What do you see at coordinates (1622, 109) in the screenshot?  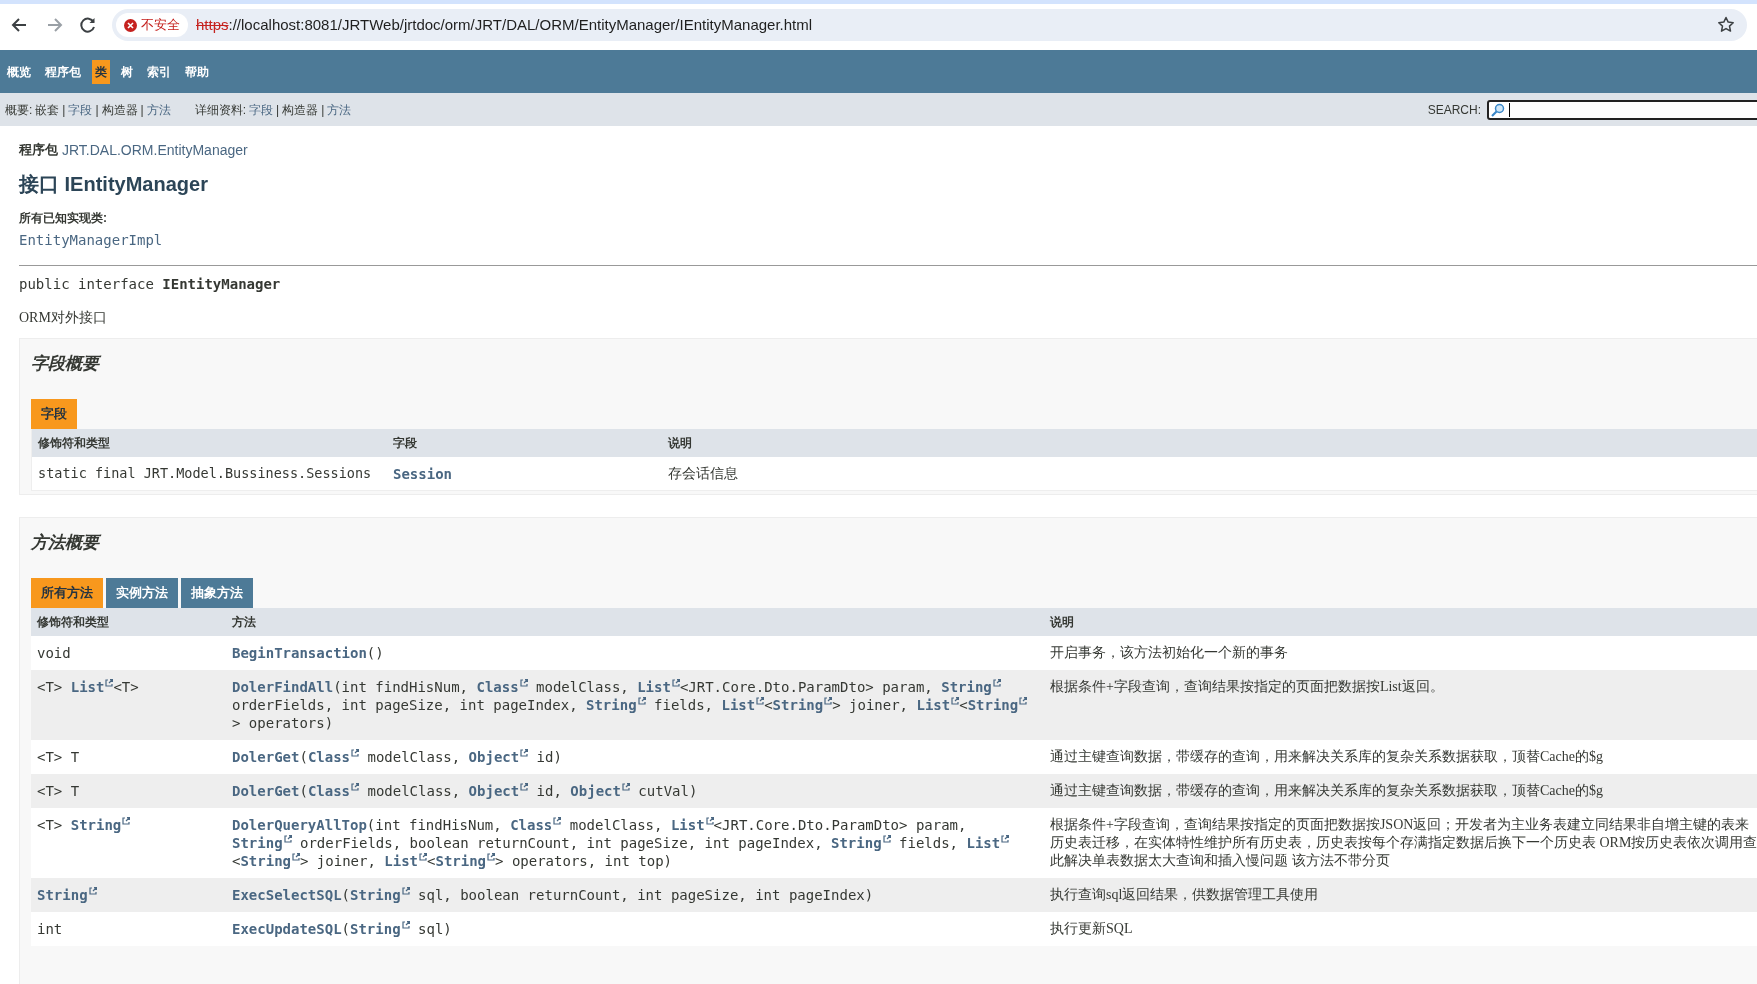 I see `search-field` at bounding box center [1622, 109].